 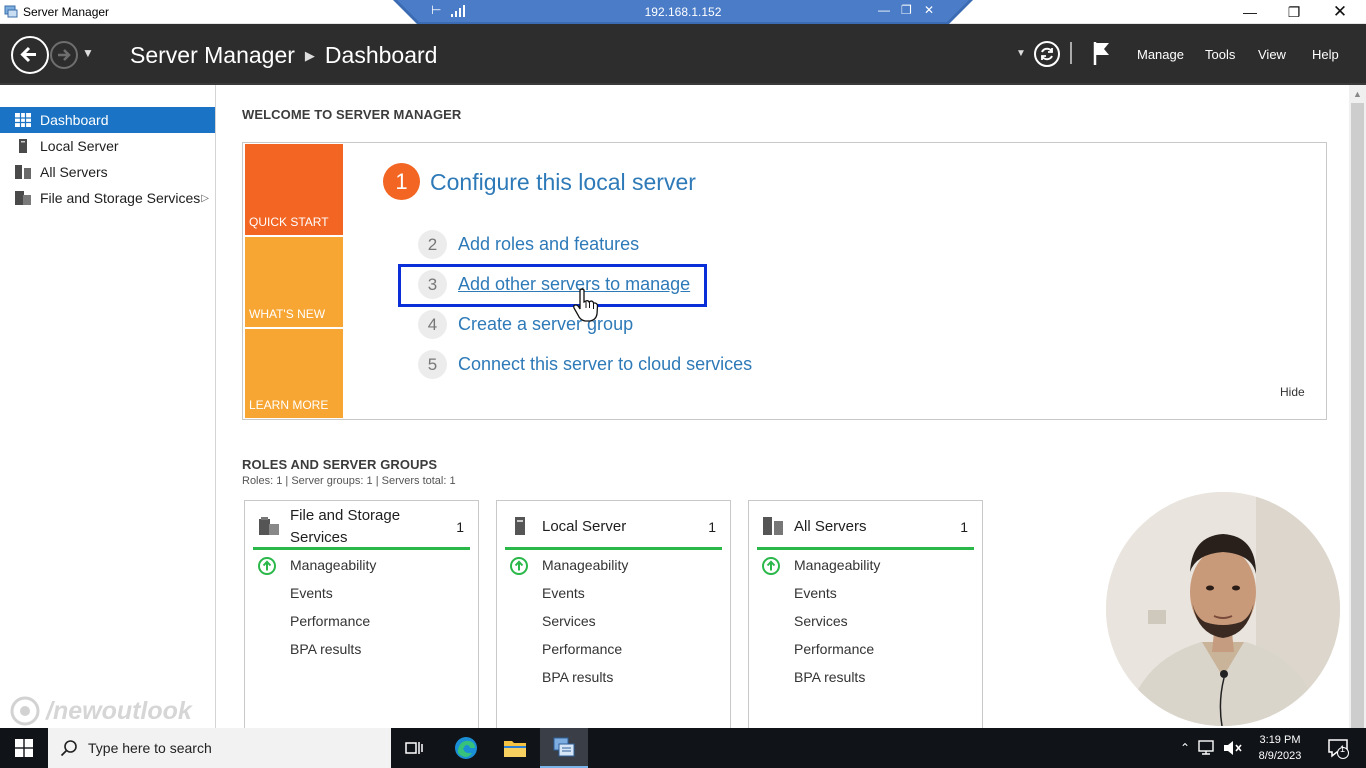 I want to click on sidebar-item-local-server: Local Server, so click(x=107, y=146).